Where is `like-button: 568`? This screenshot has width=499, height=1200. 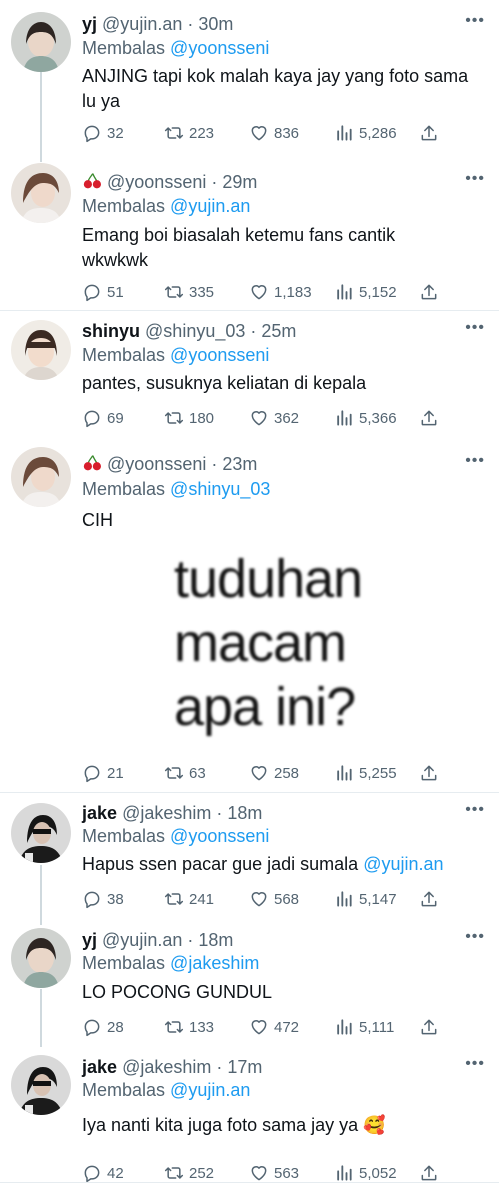
like-button: 568 is located at coordinates (274, 899).